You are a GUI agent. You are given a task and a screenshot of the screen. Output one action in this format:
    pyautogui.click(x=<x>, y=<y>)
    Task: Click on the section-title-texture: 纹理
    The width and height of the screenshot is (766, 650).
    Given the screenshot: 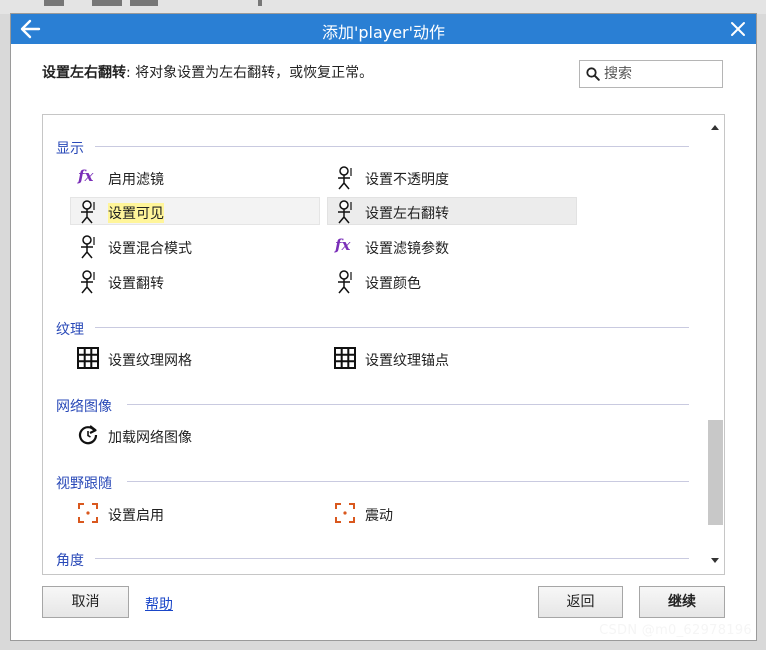 What is the action you would take?
    pyautogui.click(x=70, y=330)
    